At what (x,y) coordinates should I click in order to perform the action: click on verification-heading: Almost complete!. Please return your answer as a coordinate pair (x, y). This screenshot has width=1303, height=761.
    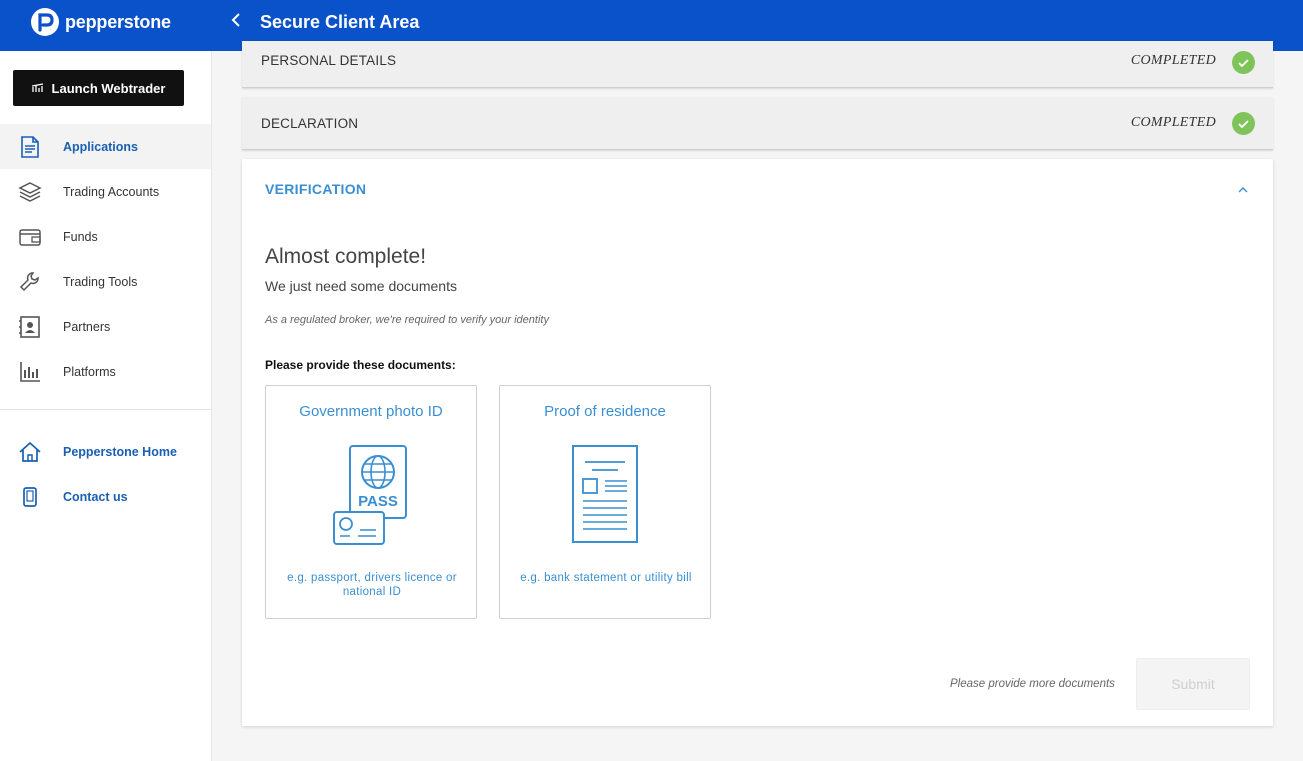
    Looking at the image, I should click on (346, 256).